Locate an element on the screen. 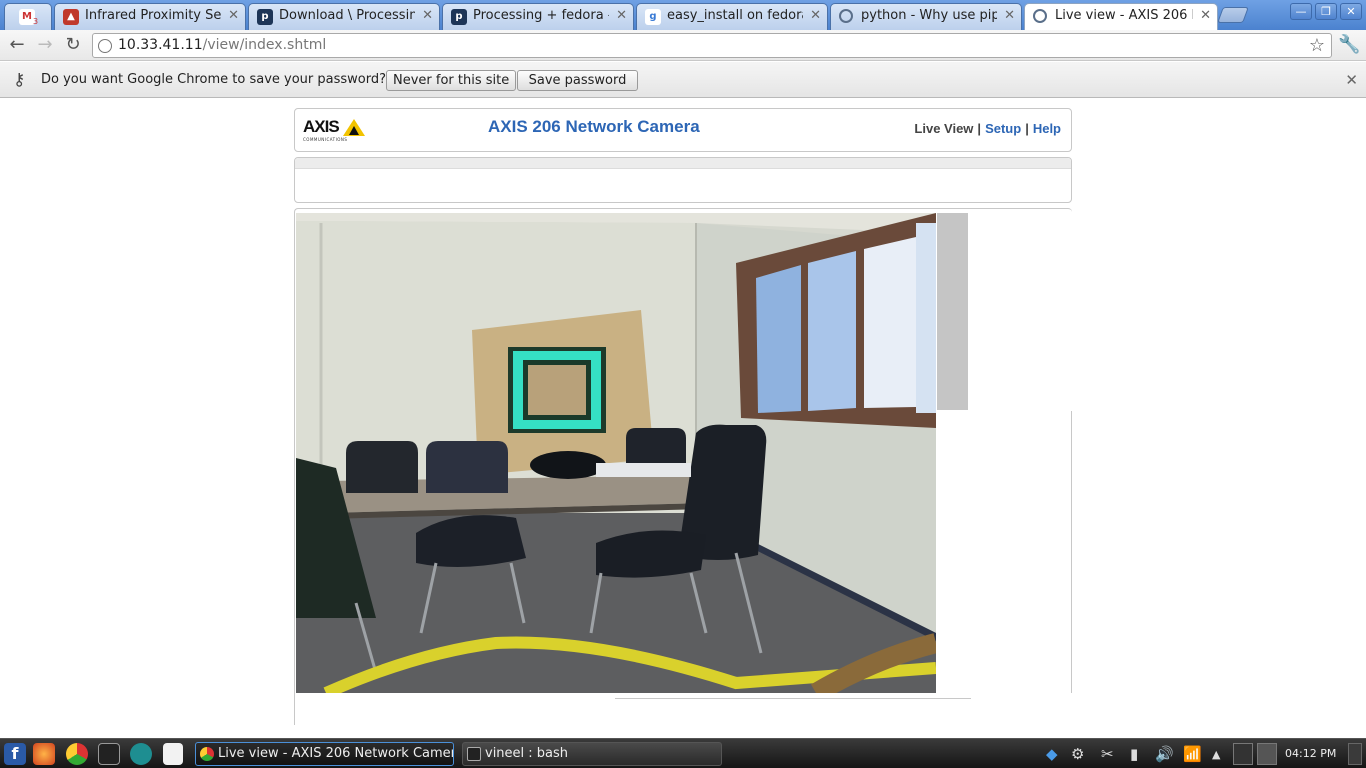 Image resolution: width=1366 pixels, height=768 pixels. tab-easy-install: g easy_install on fedora ✕ is located at coordinates (732, 16).